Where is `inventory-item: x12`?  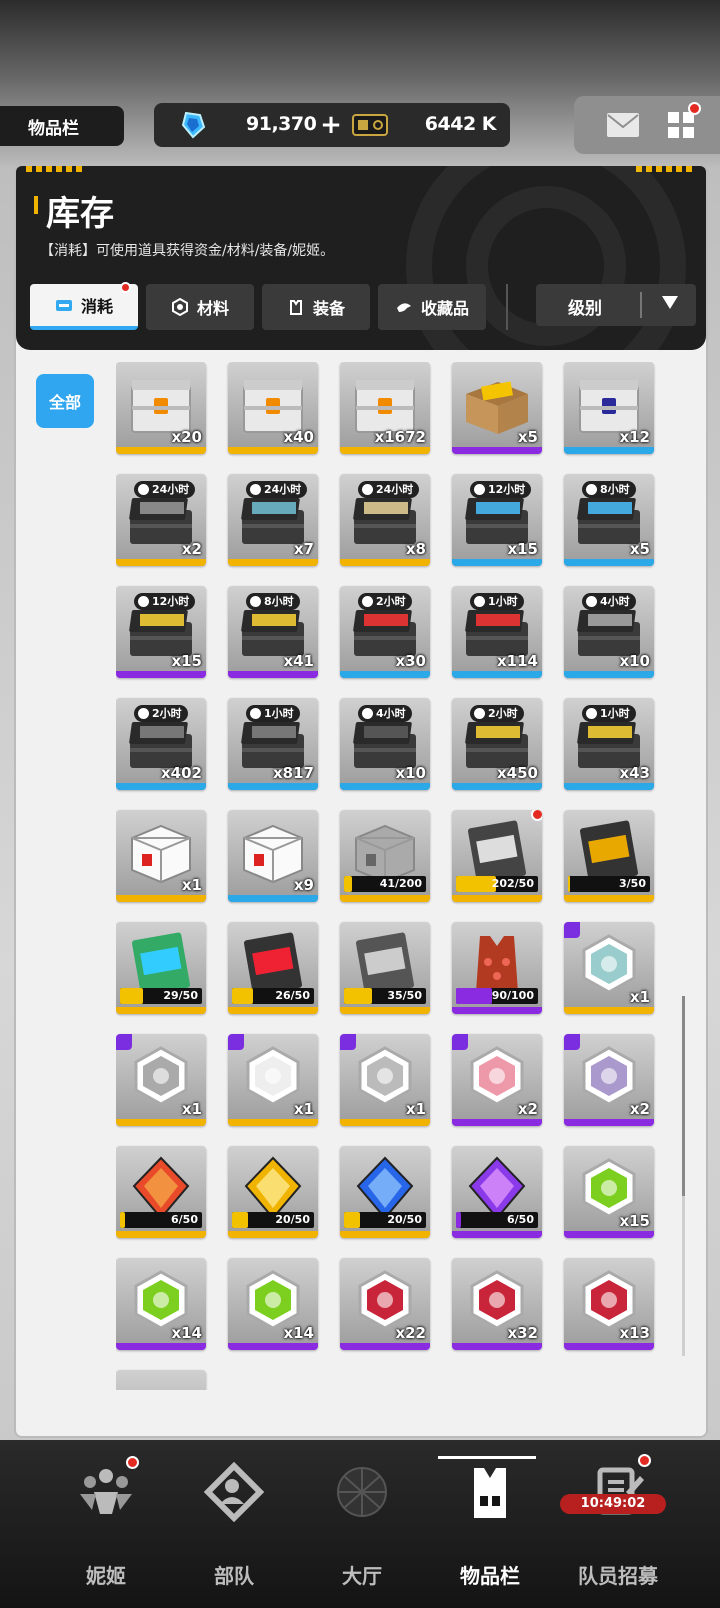 inventory-item: x12 is located at coordinates (609, 408).